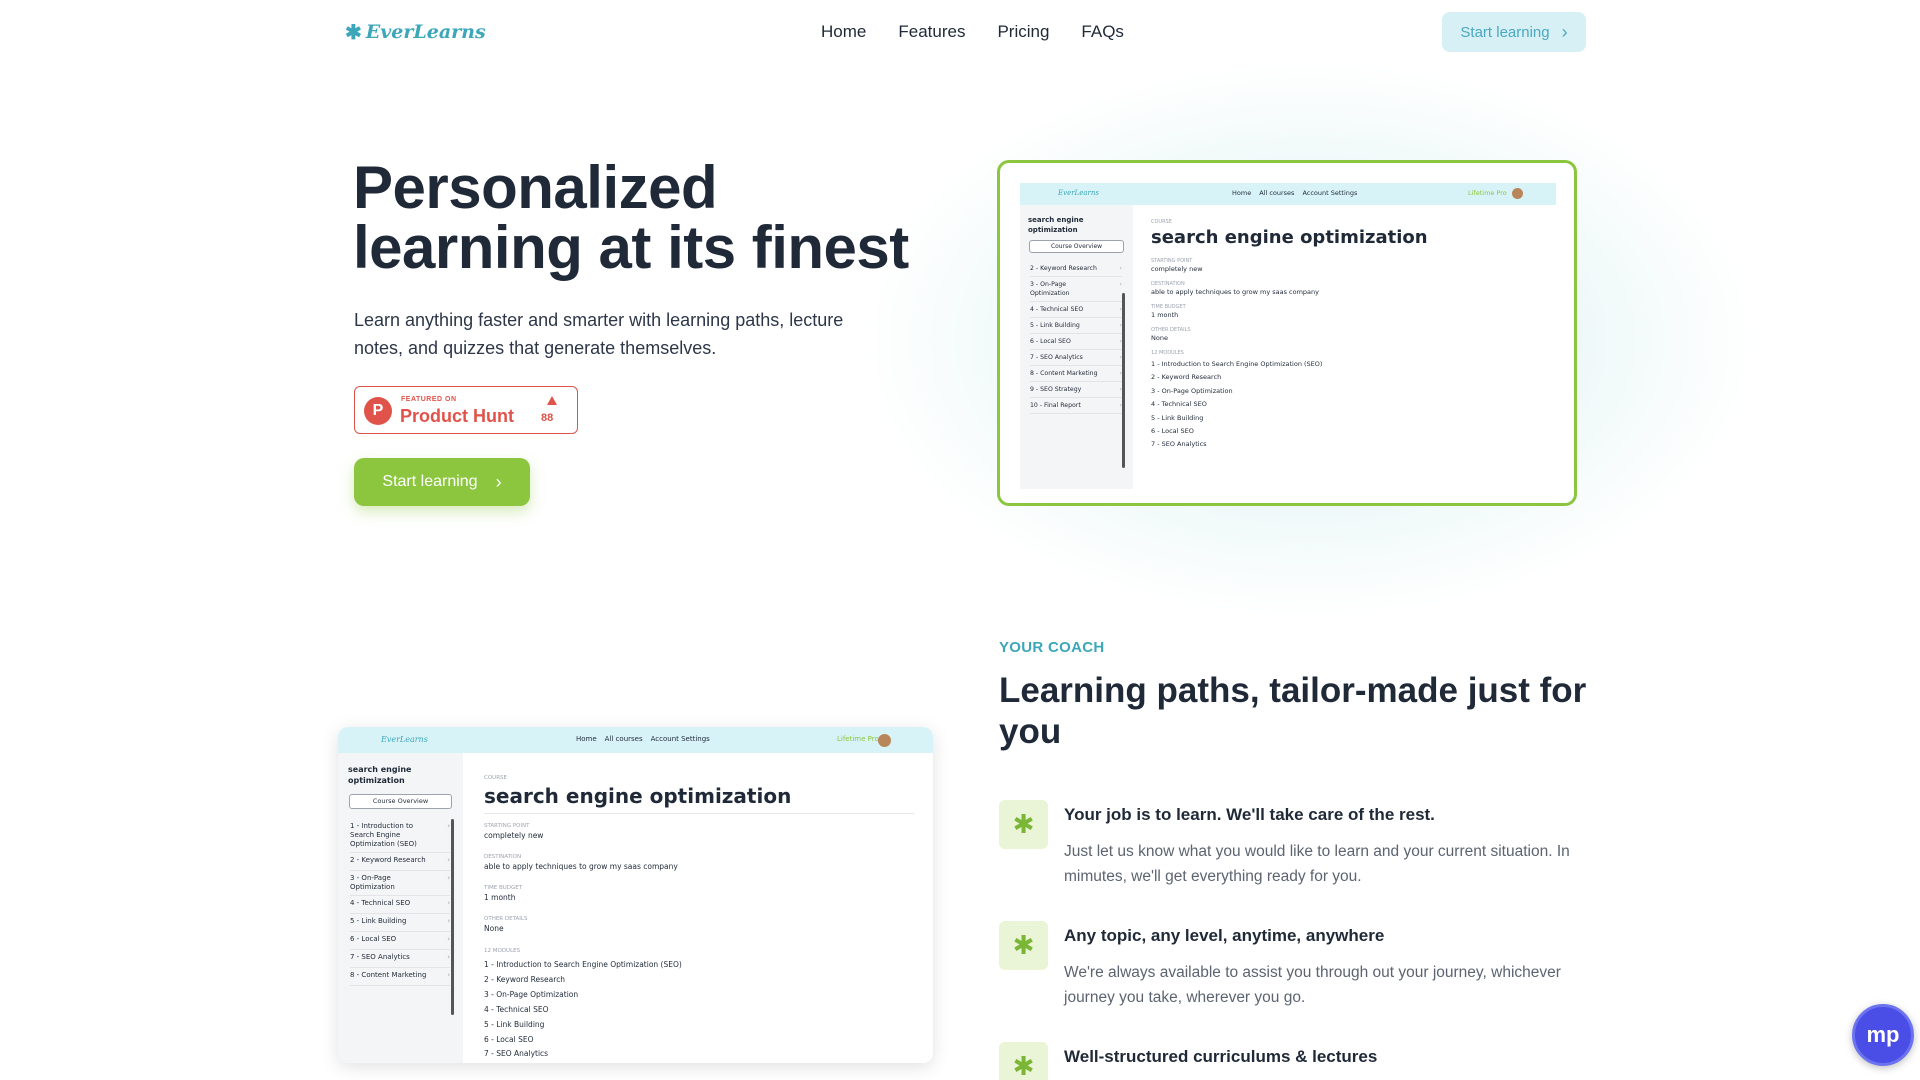 The width and height of the screenshot is (1920, 1080). What do you see at coordinates (378, 921) in the screenshot?
I see `mock-sidebar-item-label: 5 - Link Building` at bounding box center [378, 921].